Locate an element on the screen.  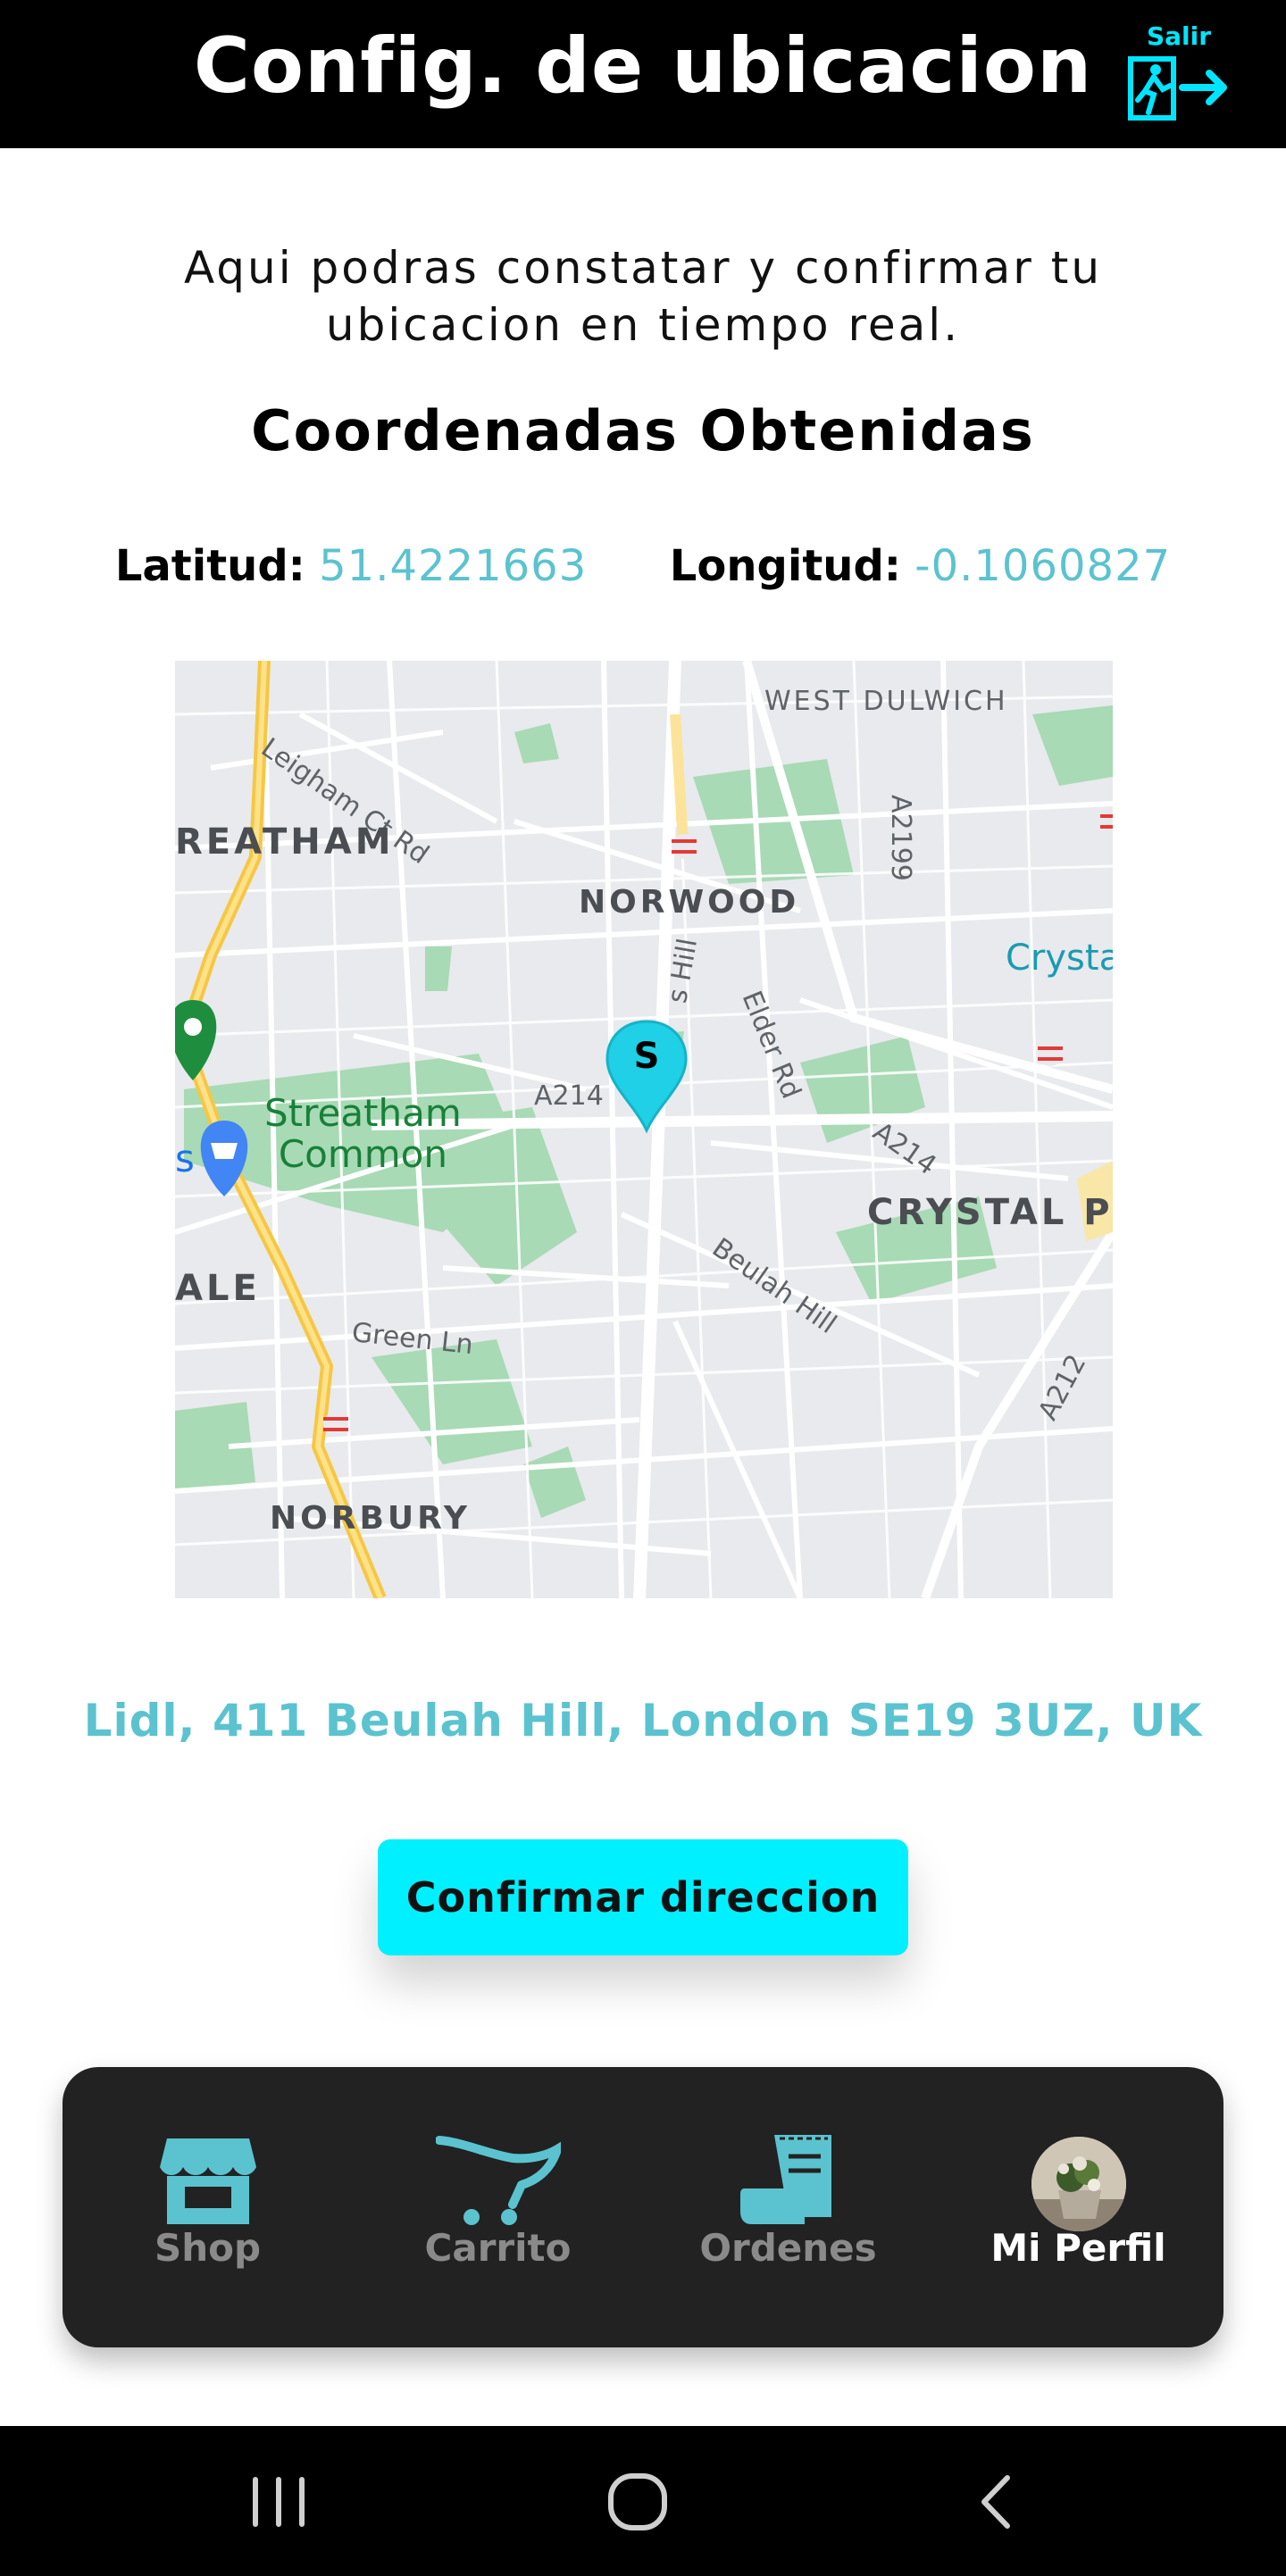
back-icon is located at coordinates (999, 2502).